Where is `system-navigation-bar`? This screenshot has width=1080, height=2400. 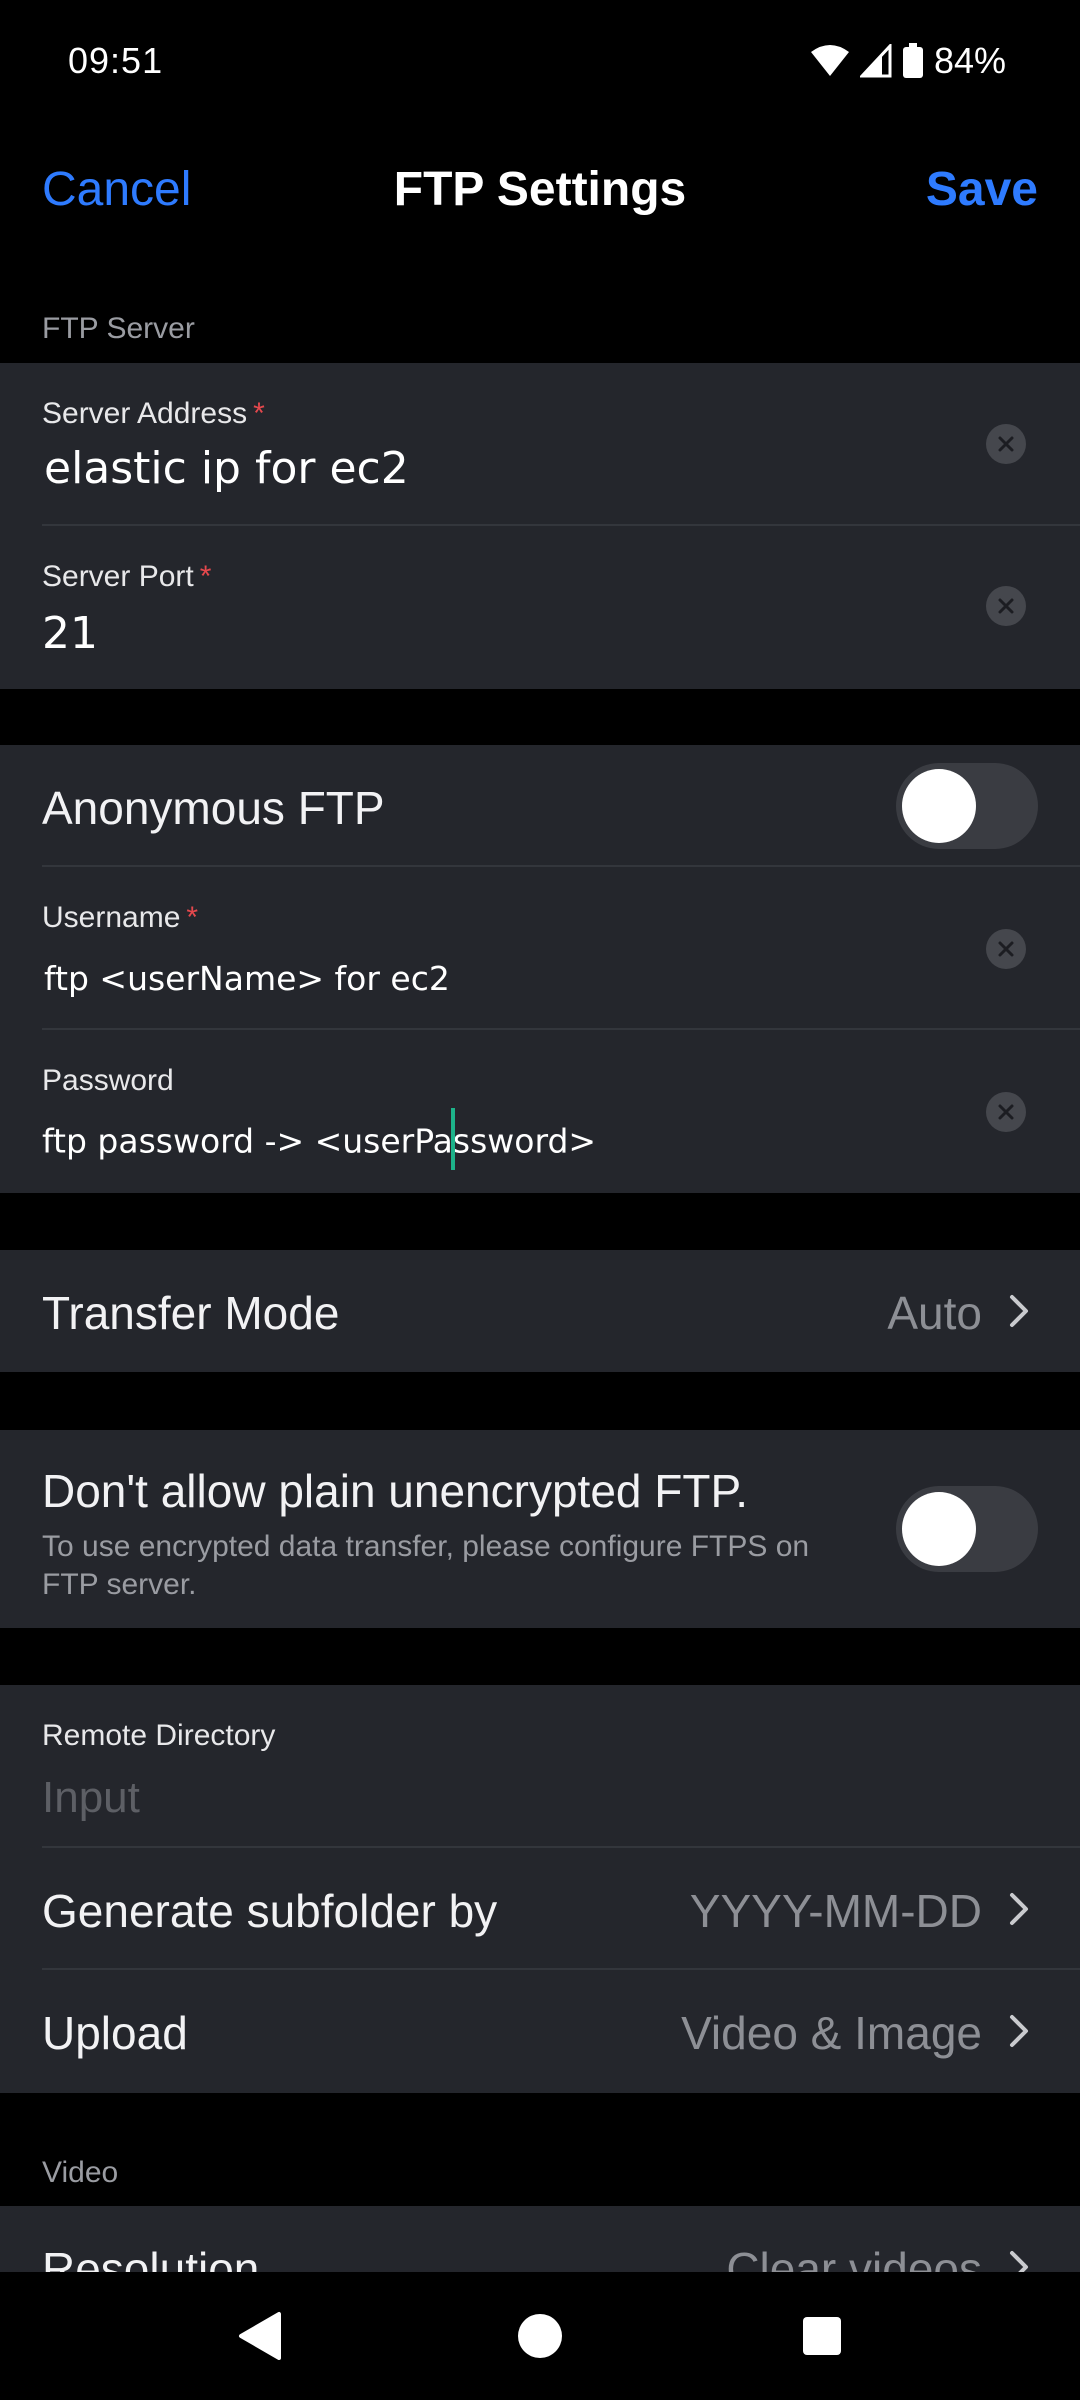
system-navigation-bar is located at coordinates (540, 2336).